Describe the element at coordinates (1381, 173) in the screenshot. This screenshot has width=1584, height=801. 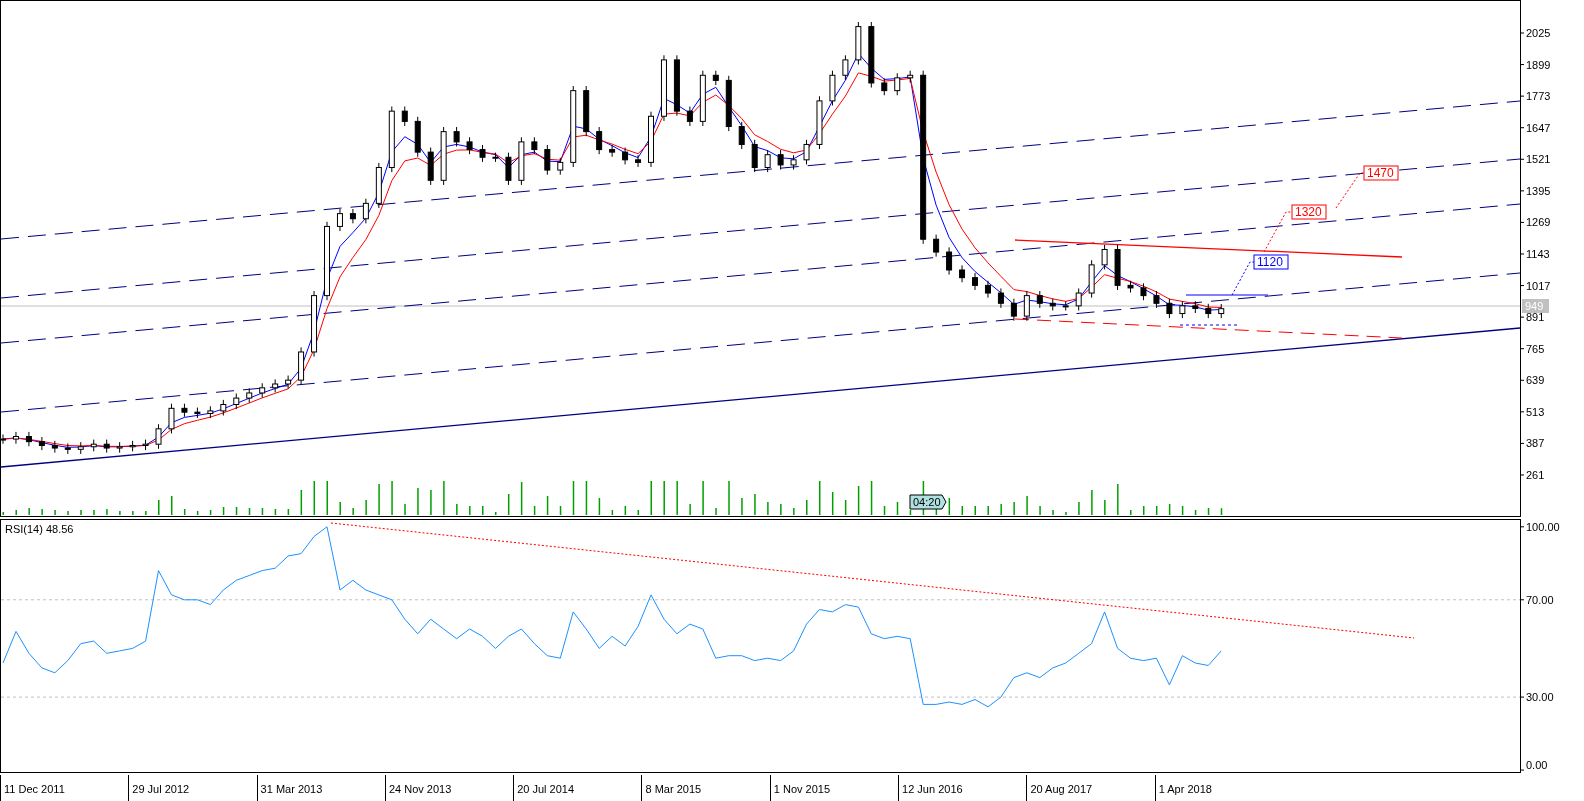
I see `price-tag: 1470` at that location.